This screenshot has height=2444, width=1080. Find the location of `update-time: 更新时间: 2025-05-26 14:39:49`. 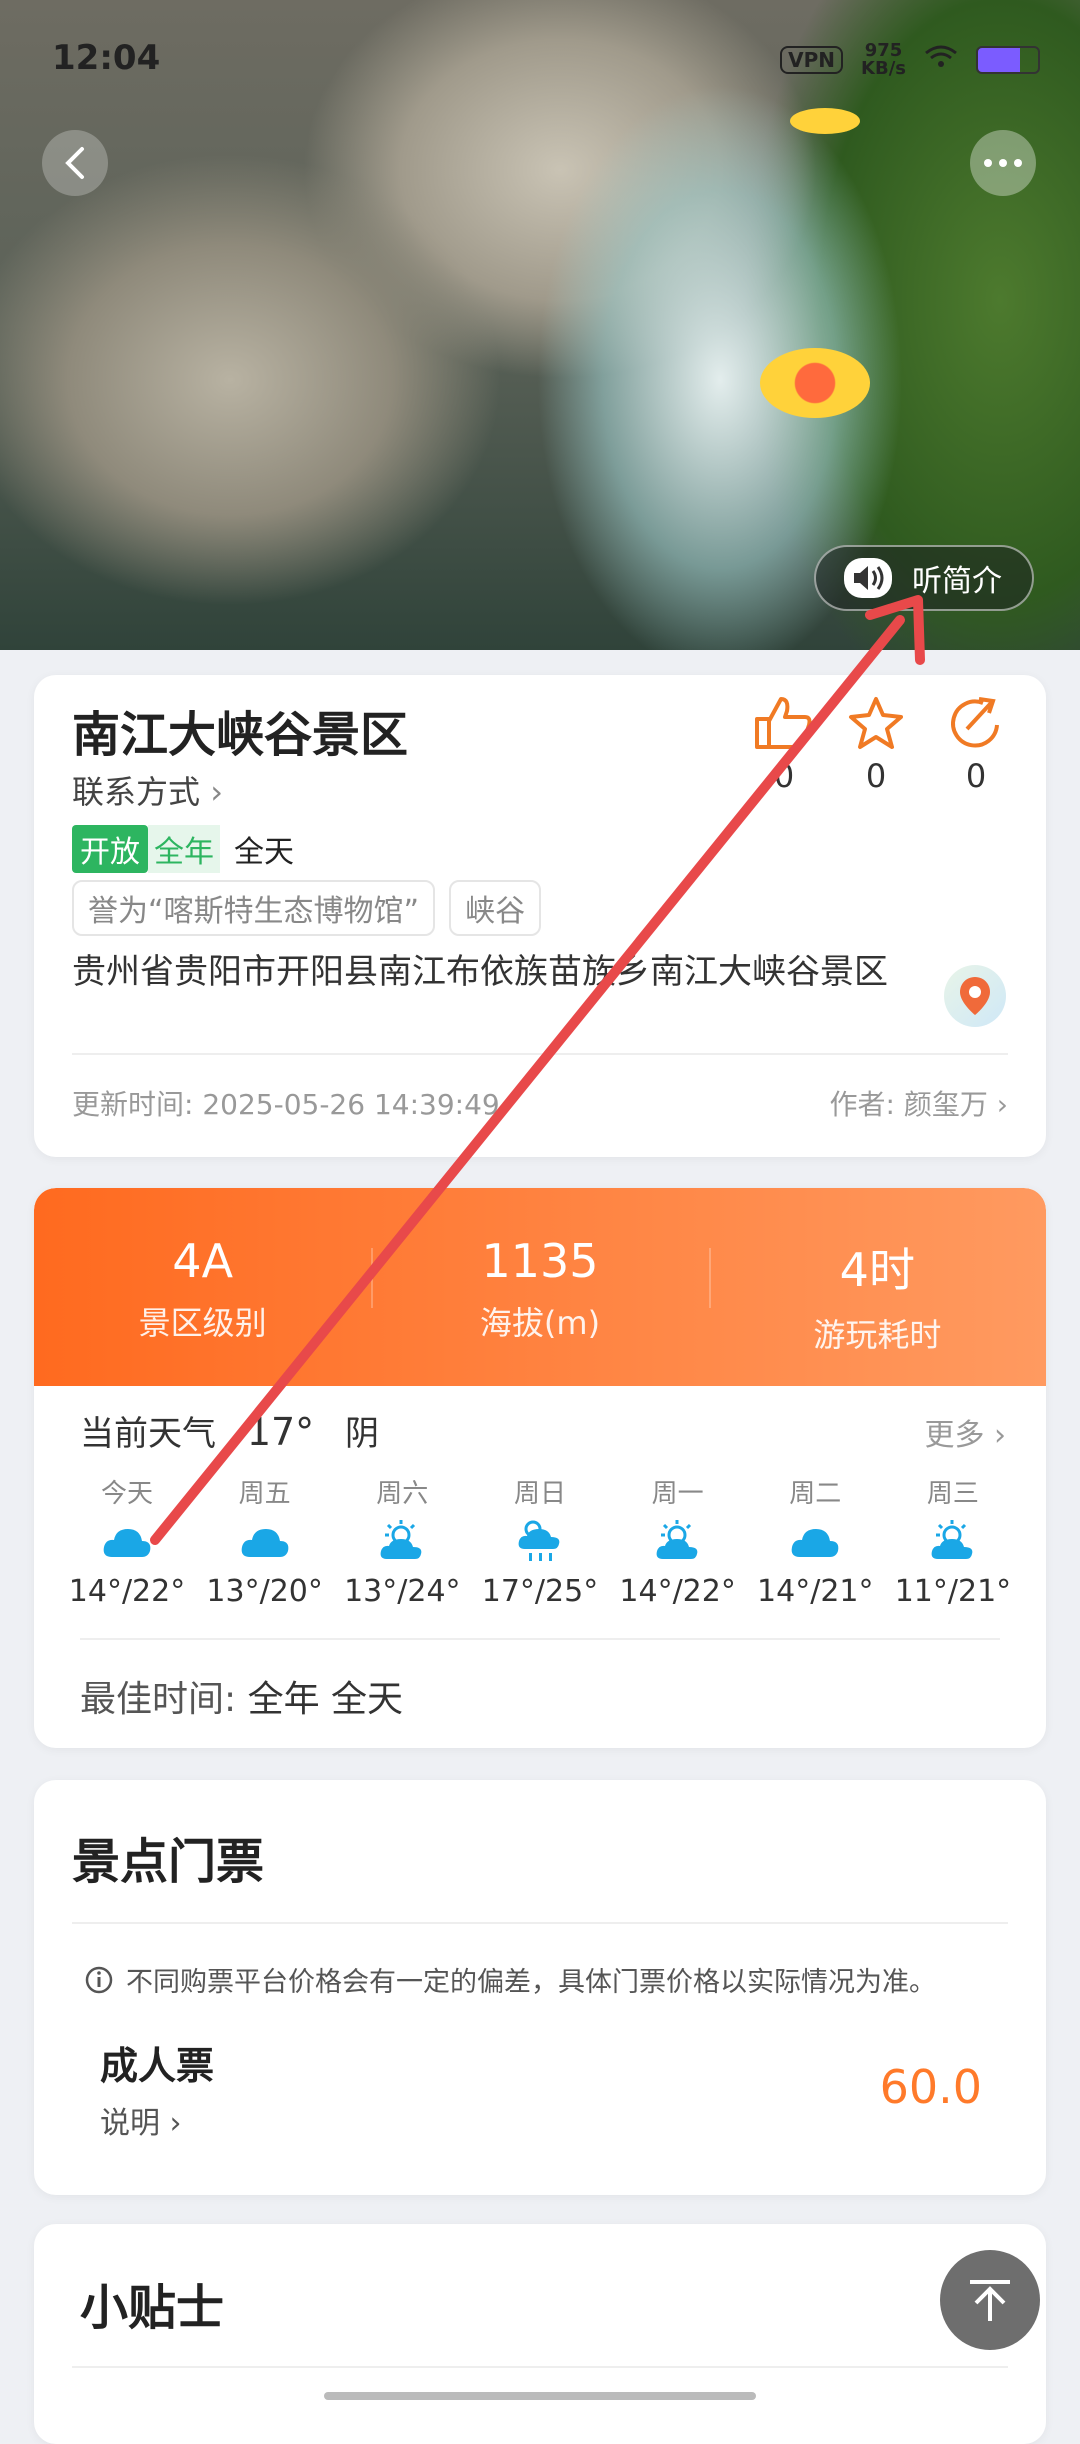

update-time: 更新时间: 2025-05-26 14:39:49 is located at coordinates (286, 1104).